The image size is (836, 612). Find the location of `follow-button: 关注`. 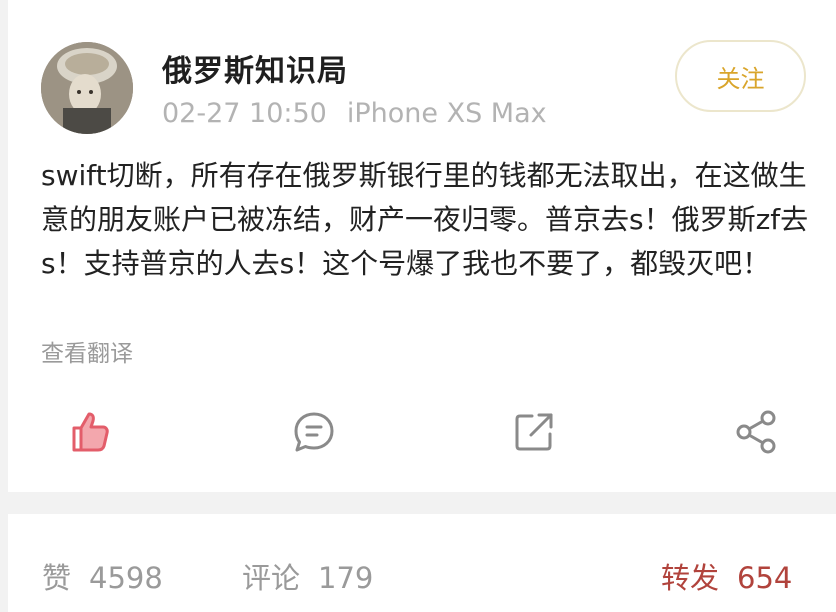

follow-button: 关注 is located at coordinates (740, 76).